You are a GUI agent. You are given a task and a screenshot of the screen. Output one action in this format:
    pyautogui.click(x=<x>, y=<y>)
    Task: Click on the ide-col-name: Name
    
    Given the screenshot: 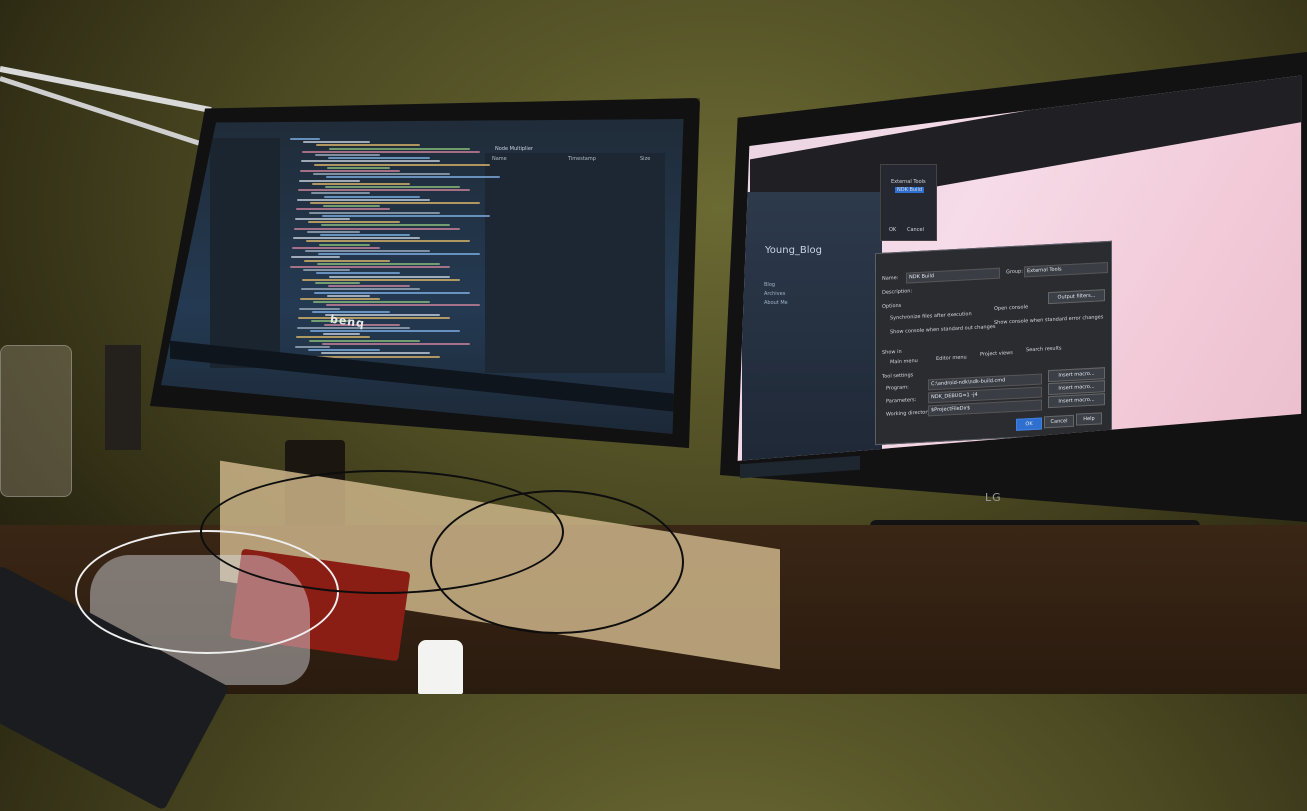 What is the action you would take?
    pyautogui.click(x=499, y=159)
    